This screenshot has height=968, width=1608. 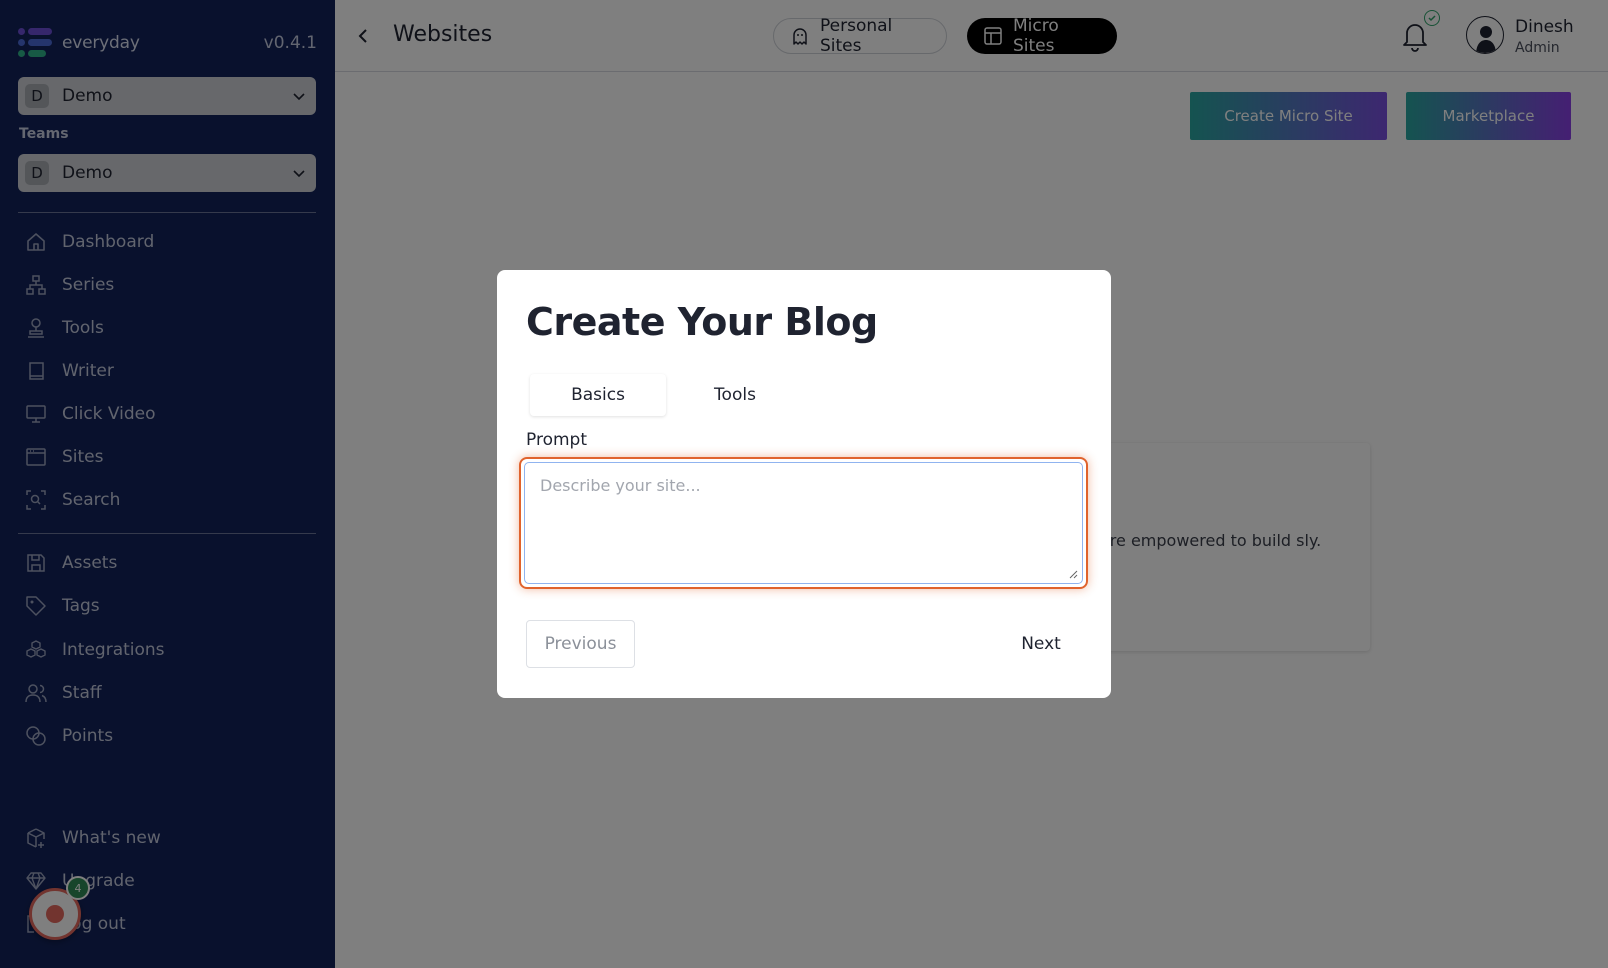 What do you see at coordinates (735, 395) in the screenshot?
I see `tab-tools: Tools` at bounding box center [735, 395].